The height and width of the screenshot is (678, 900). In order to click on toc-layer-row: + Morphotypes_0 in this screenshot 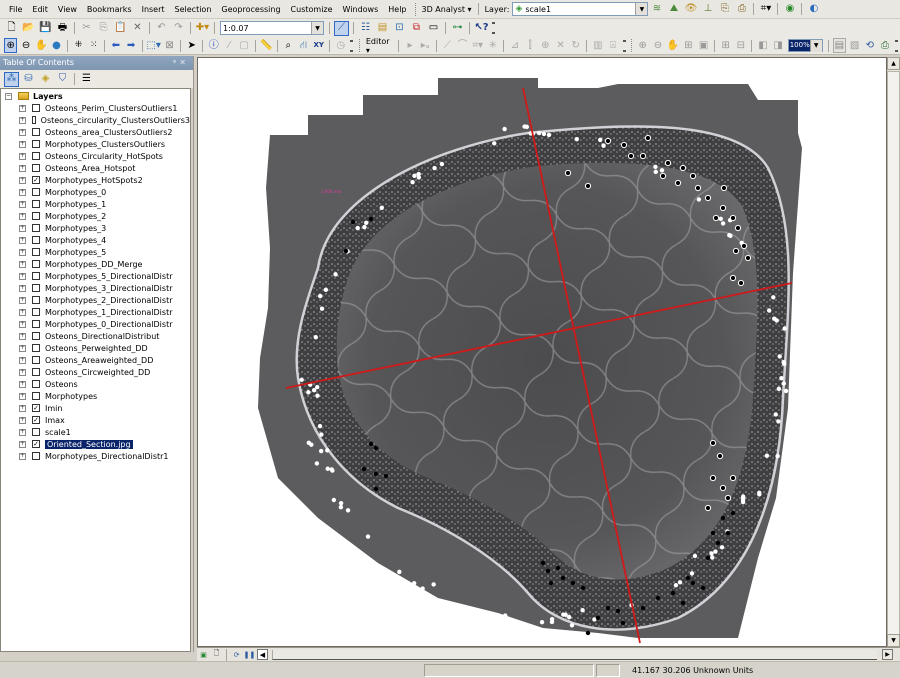, I will do `click(95, 192)`.